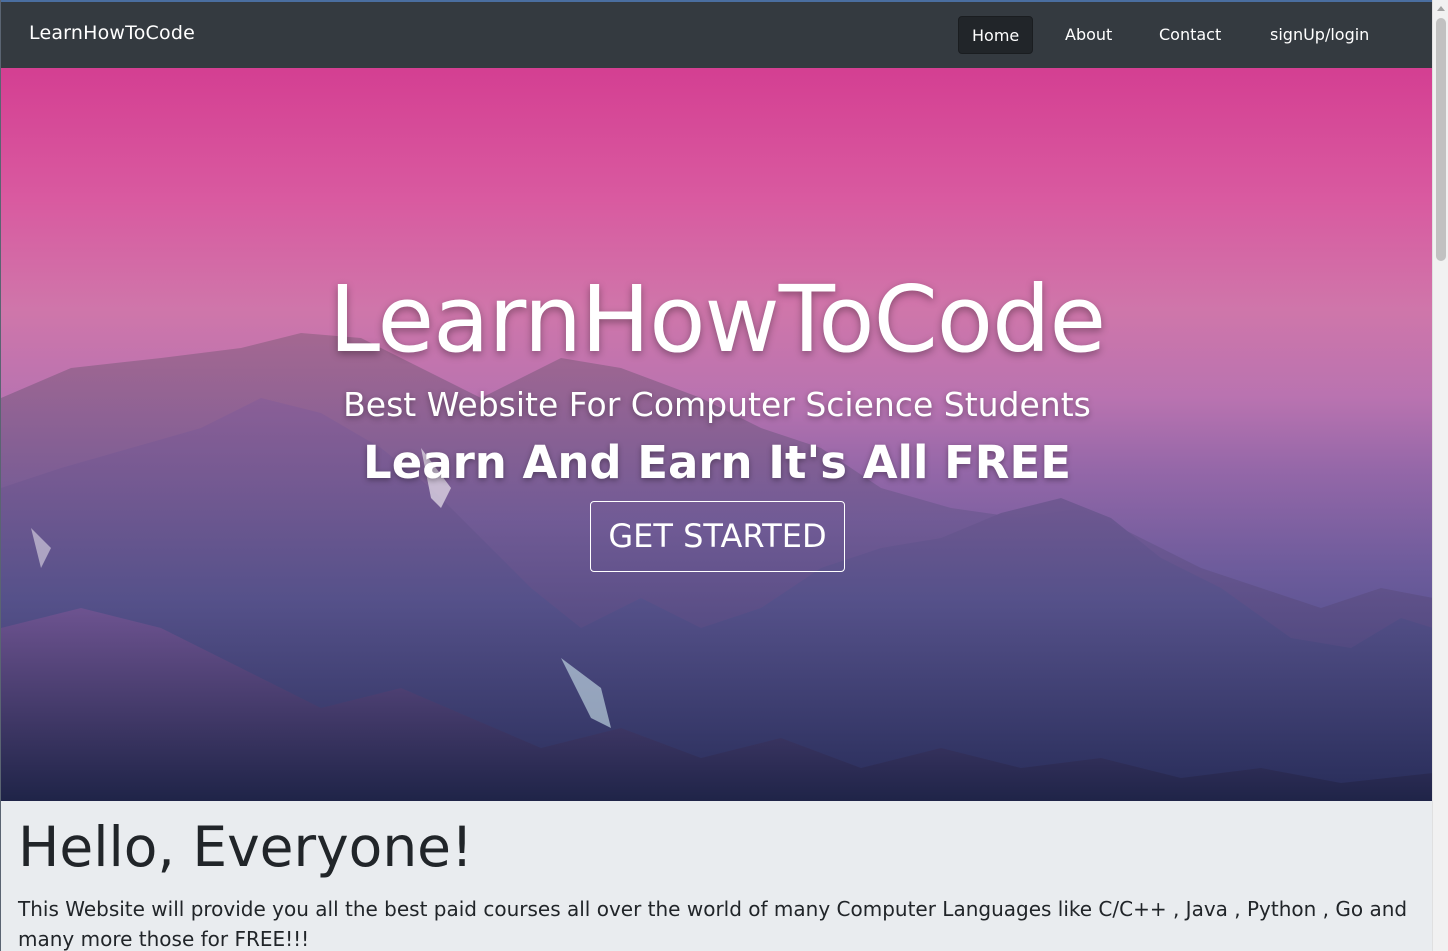 The image size is (1448, 951). I want to click on nav-signup-login-link: signUp/login, so click(1319, 35).